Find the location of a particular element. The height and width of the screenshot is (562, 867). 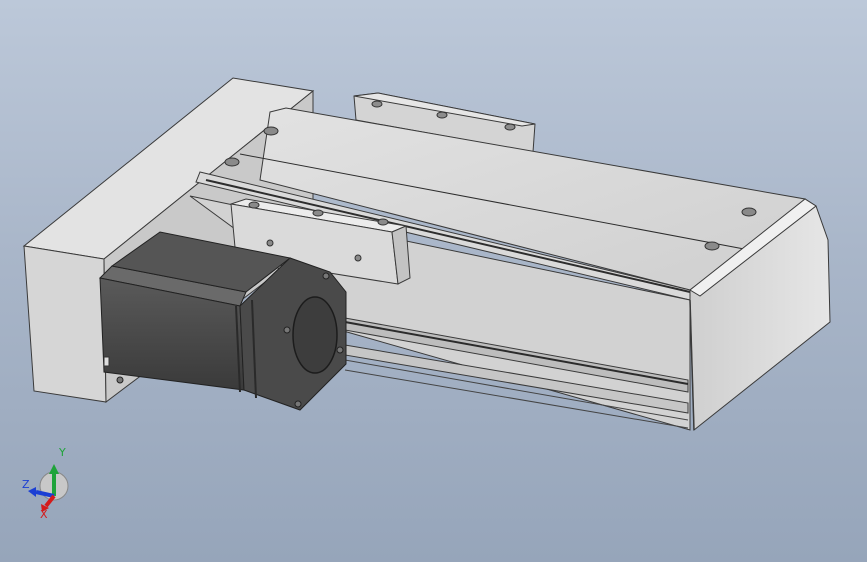

y-axis-arrowhead is located at coordinates (54, 469).